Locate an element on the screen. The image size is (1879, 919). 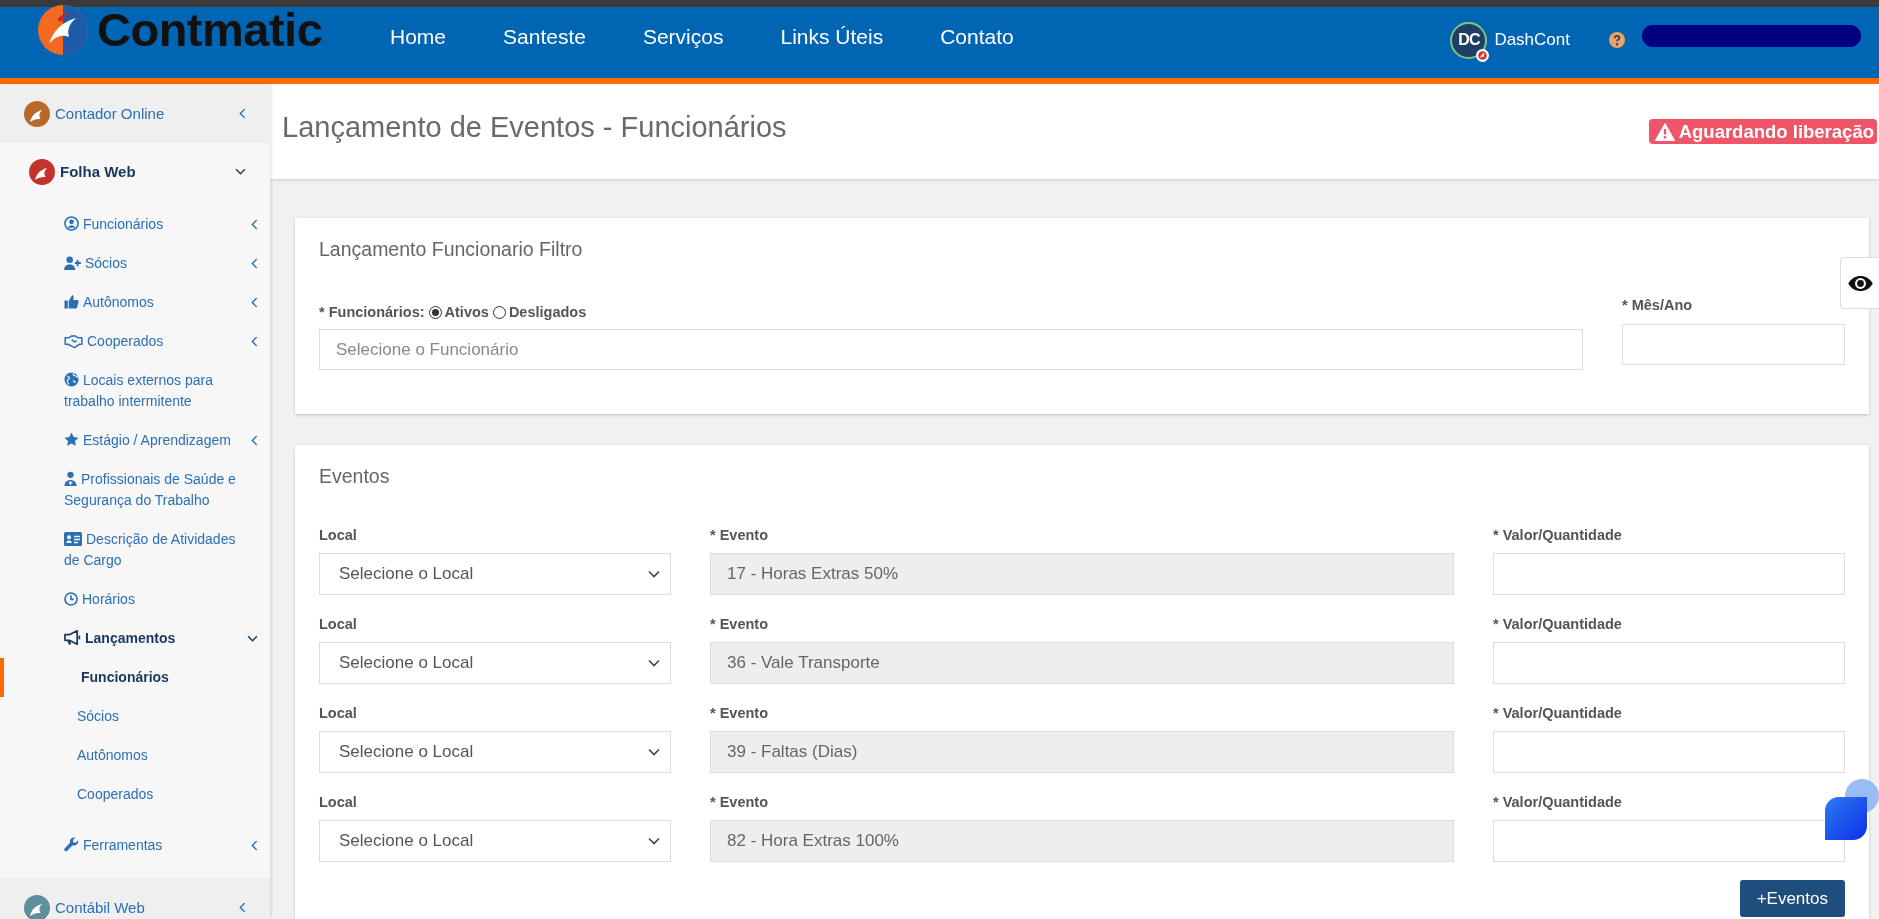
wrench-icon is located at coordinates (71, 844).